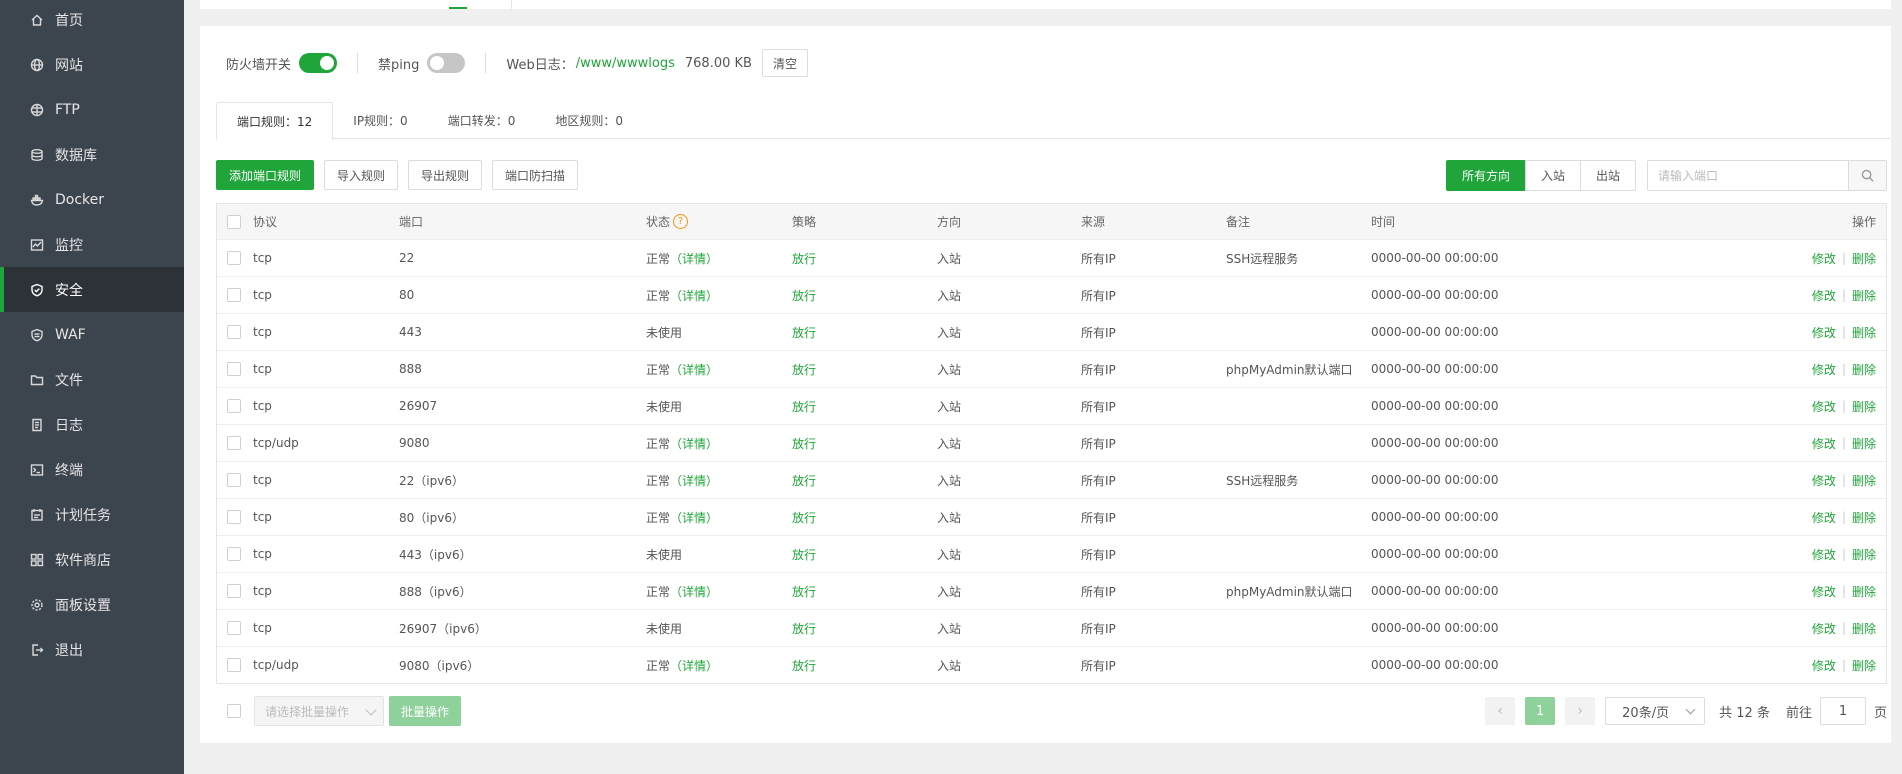 The width and height of the screenshot is (1902, 774). Describe the element at coordinates (589, 120) in the screenshot. I see `rule-tab-3: 地区规则：0` at that location.